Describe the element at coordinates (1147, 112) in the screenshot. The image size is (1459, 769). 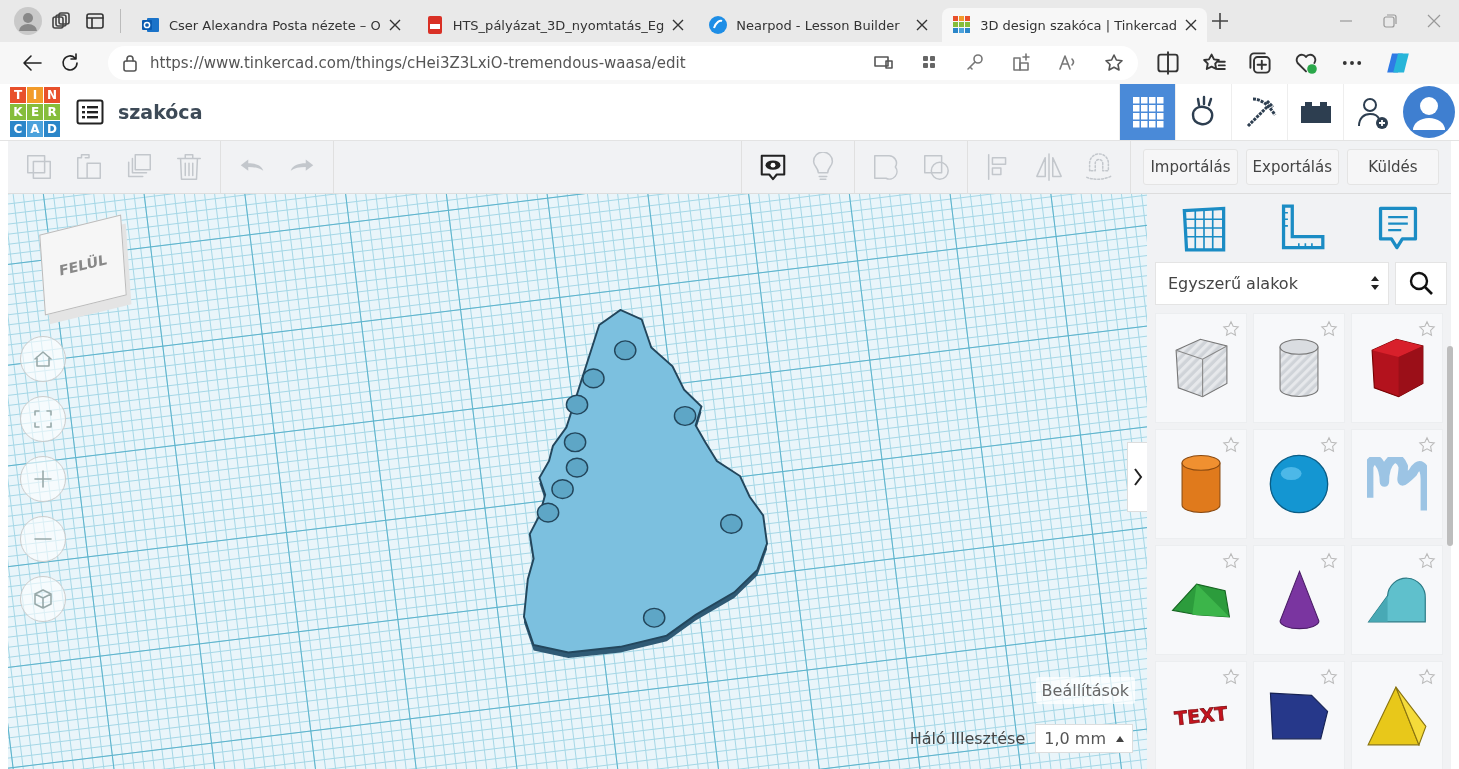
I see `grid-view-icon` at that location.